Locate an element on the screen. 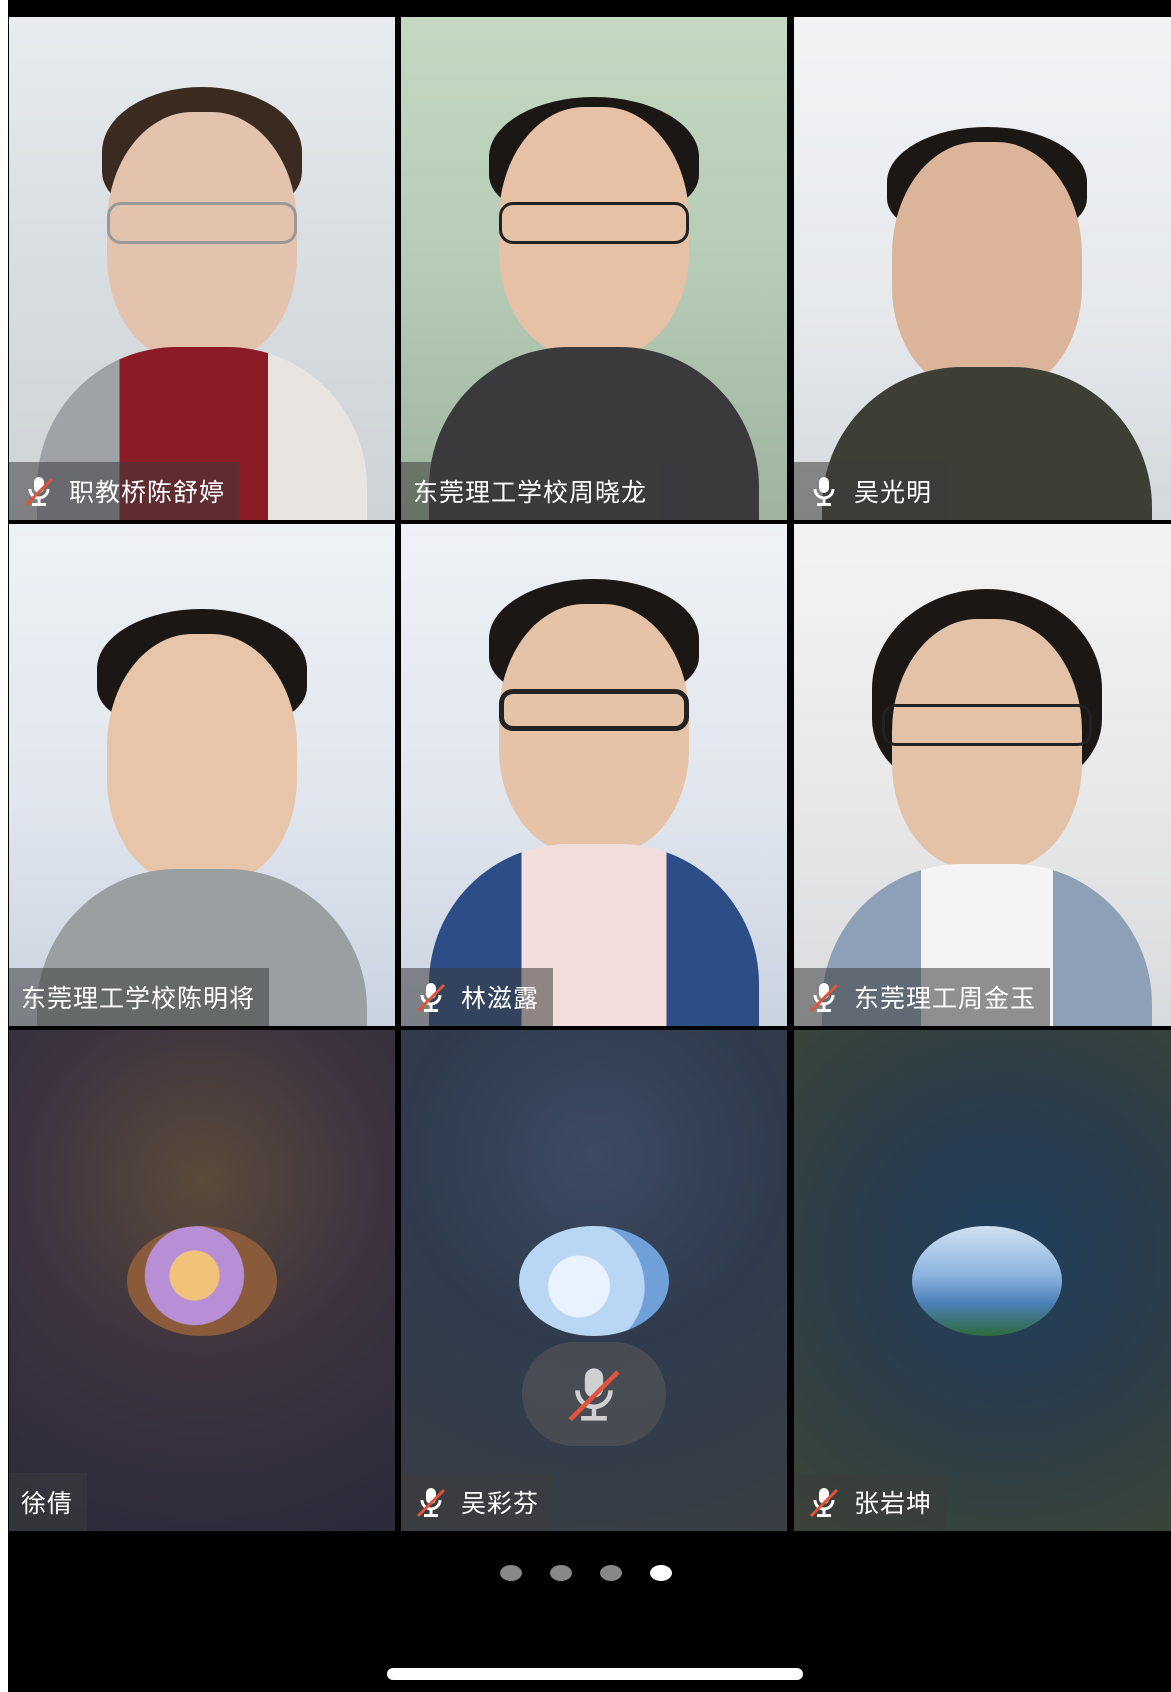 The width and height of the screenshot is (1171, 1692). participant-tile: 东莞理工学校陈明将 is located at coordinates (202, 775).